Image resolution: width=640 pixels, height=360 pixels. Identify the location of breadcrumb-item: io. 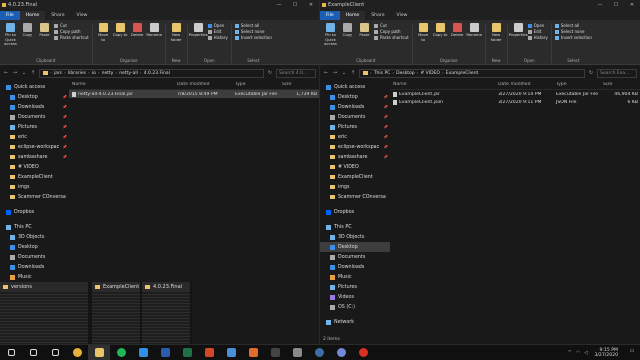
(94, 73).